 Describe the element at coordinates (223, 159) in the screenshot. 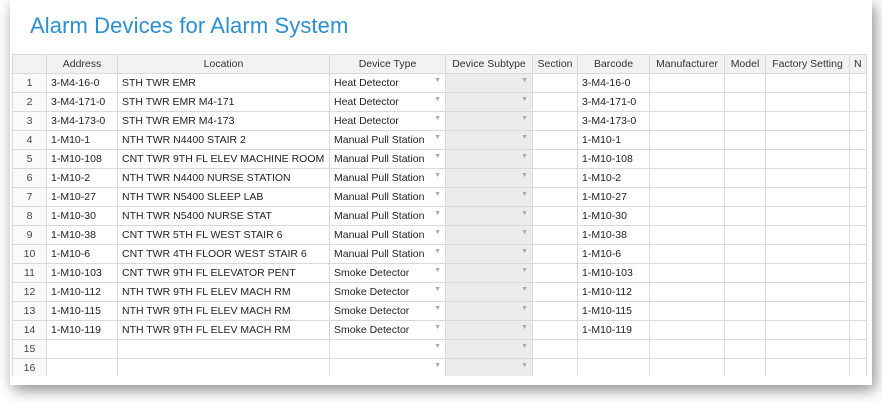

I see `location-cell: CNT TWR 9TH FL ELEV MACHINE ROOM` at that location.